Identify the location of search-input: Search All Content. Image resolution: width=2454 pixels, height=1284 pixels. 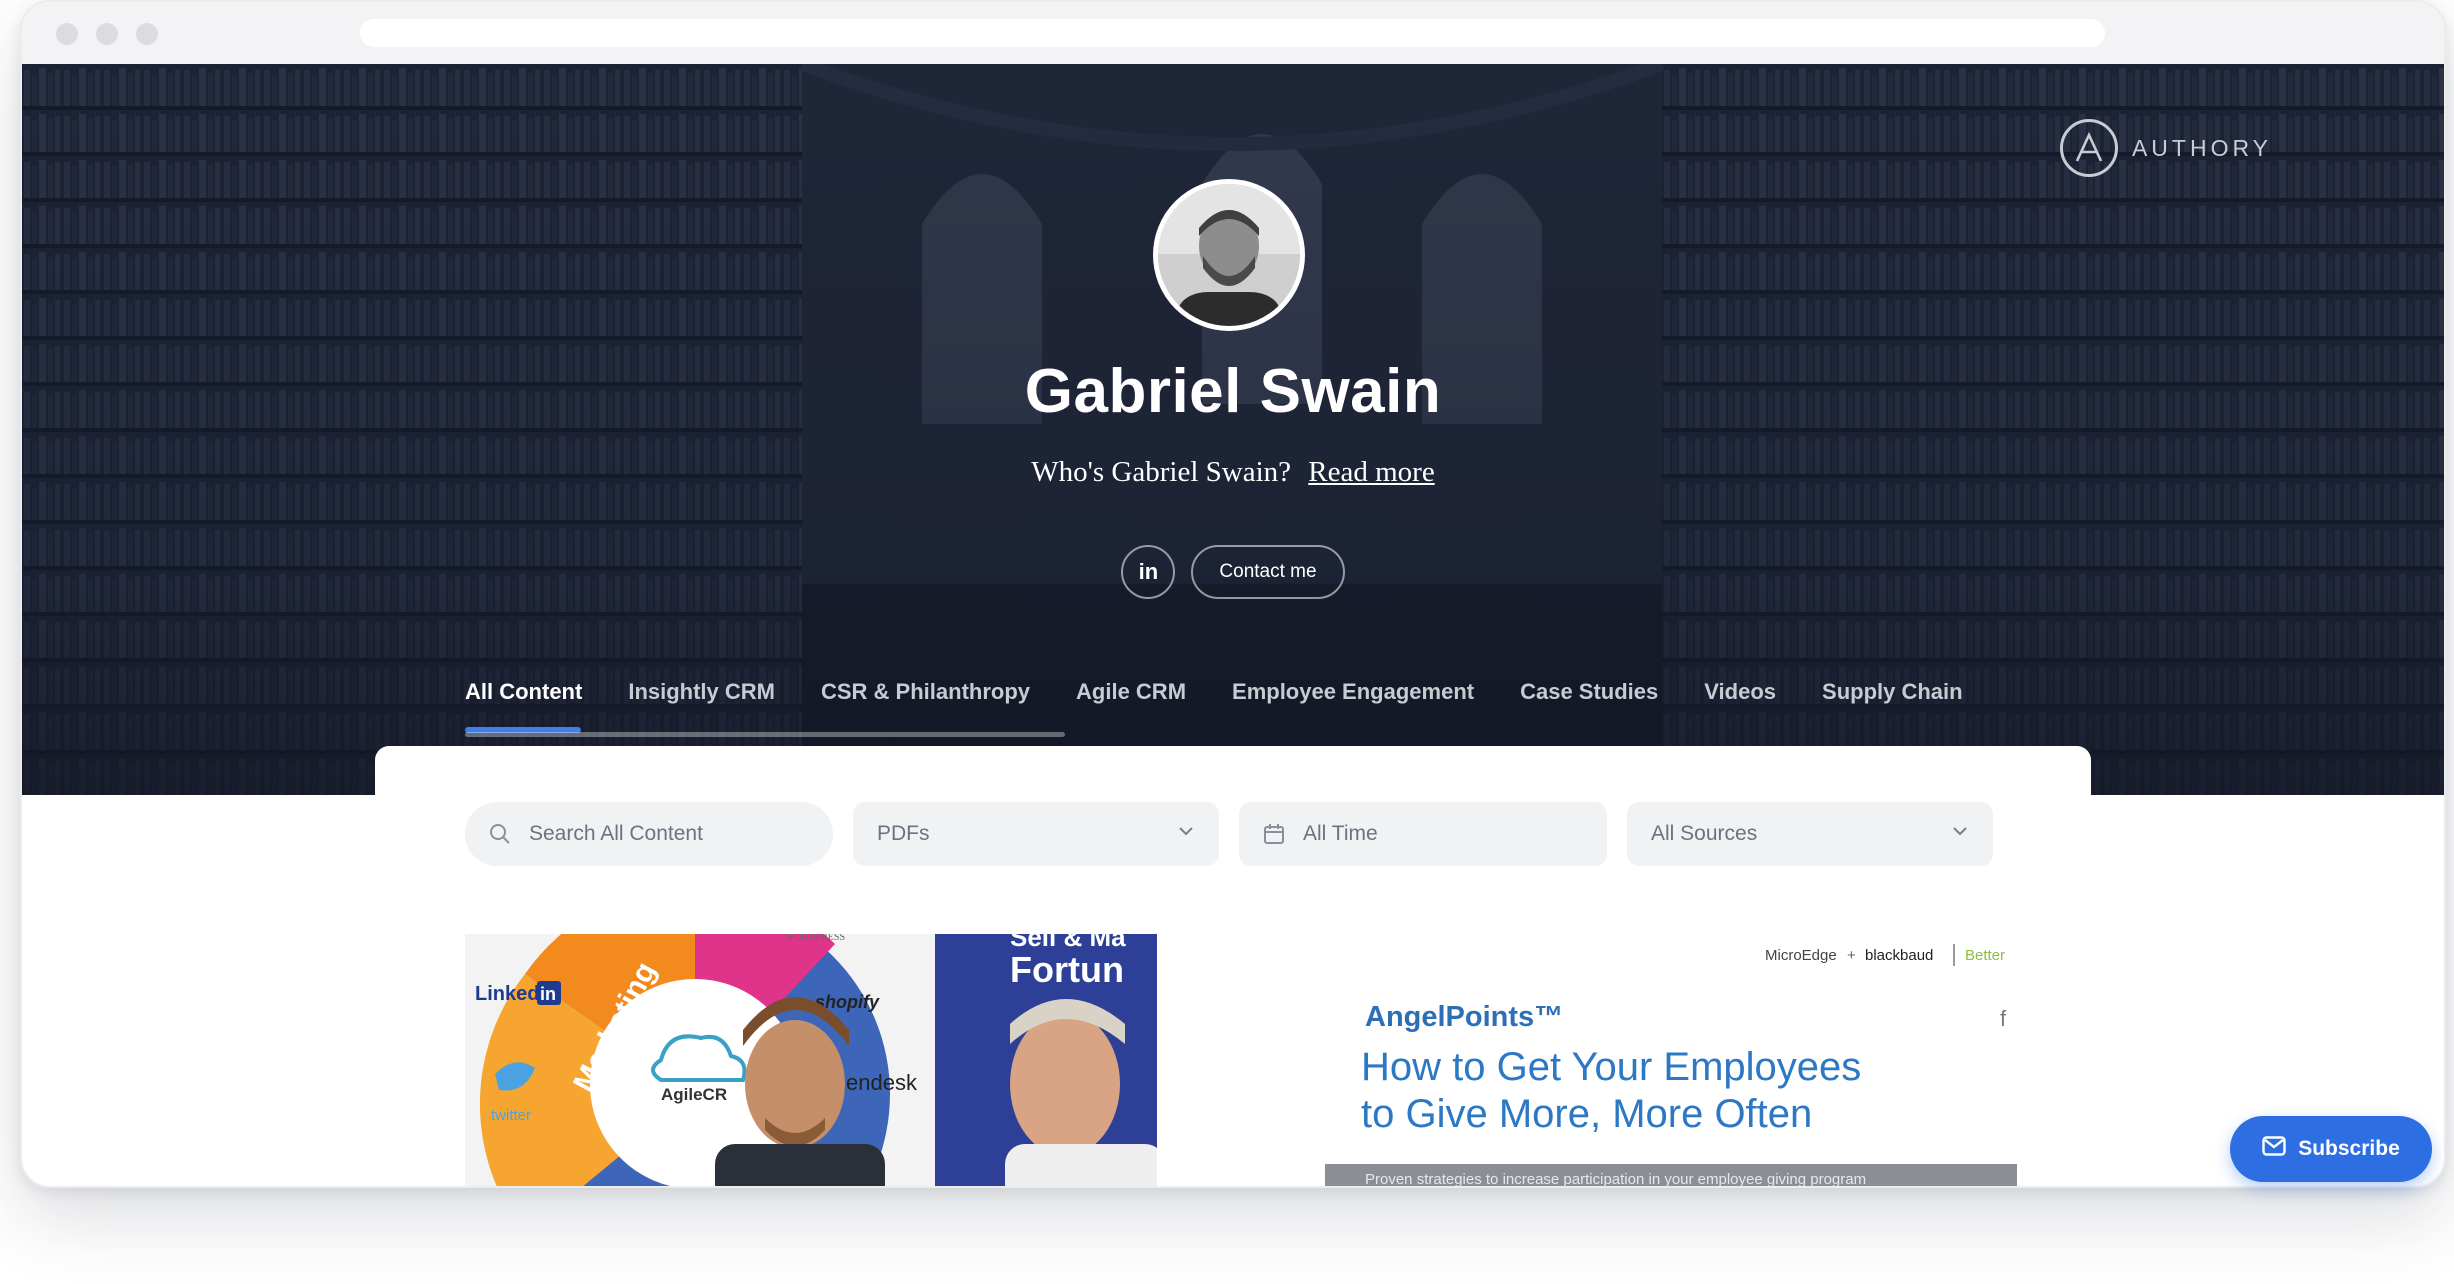
(649, 834).